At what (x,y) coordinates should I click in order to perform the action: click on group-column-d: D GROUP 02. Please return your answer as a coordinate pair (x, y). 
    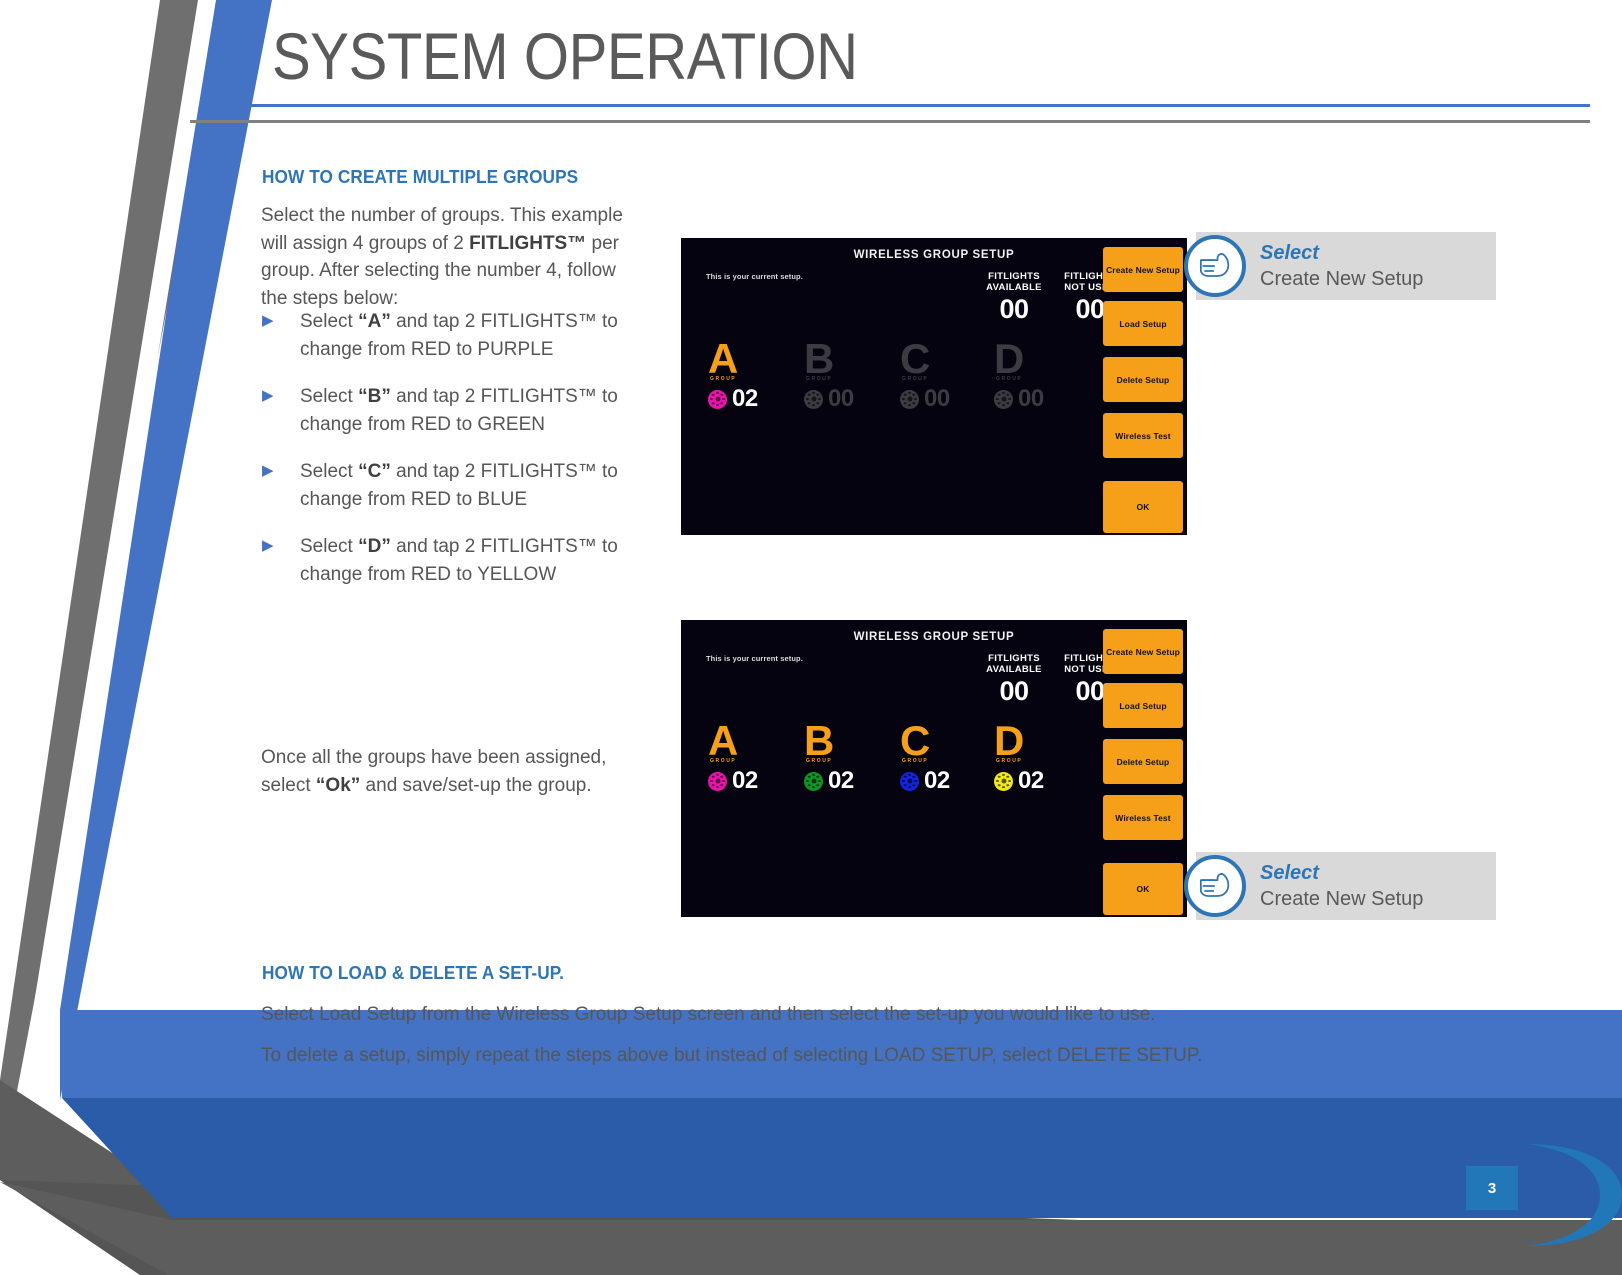
    Looking at the image, I should click on (1019, 755).